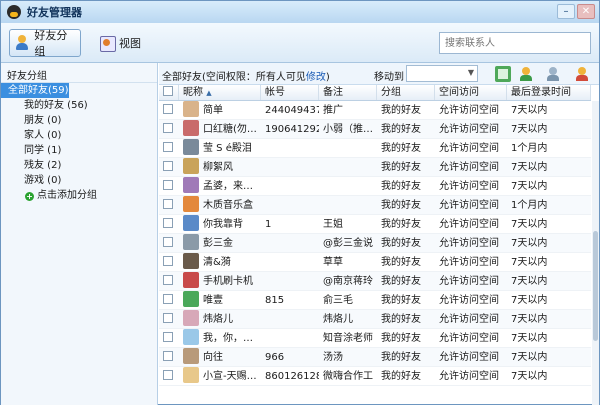  What do you see at coordinates (375, 376) in the screenshot?
I see `table-row: 小宣-天赐… 860126128 微嗨合作工 我的好友 允许访问空间 7天以内` at bounding box center [375, 376].